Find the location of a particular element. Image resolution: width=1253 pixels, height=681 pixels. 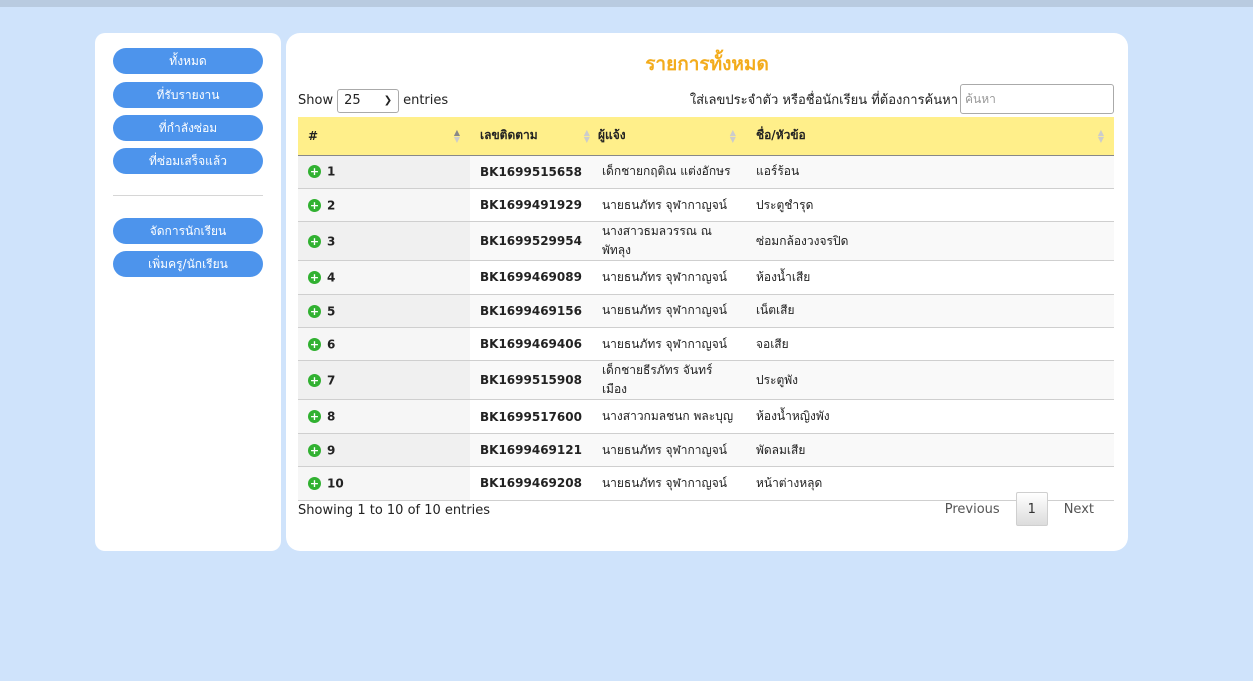

subject-cell: ประตูพัง is located at coordinates (777, 379).